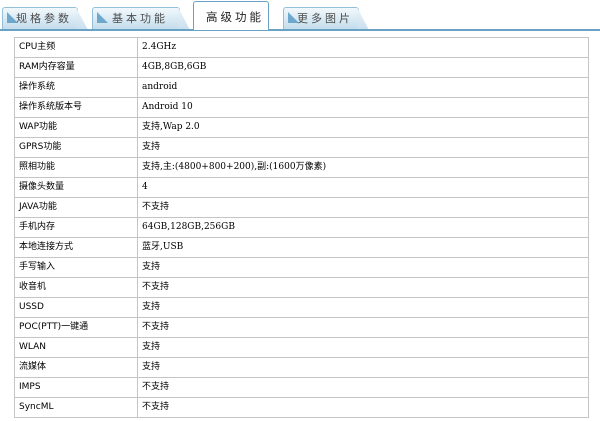  I want to click on spec-label: POC(PTT)一键通, so click(76, 327).